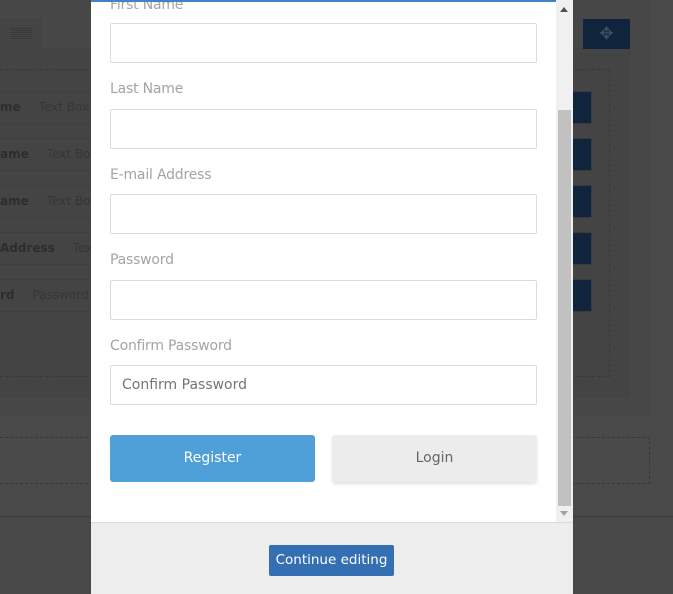 The width and height of the screenshot is (673, 594). I want to click on login-button: Login, so click(434, 458).